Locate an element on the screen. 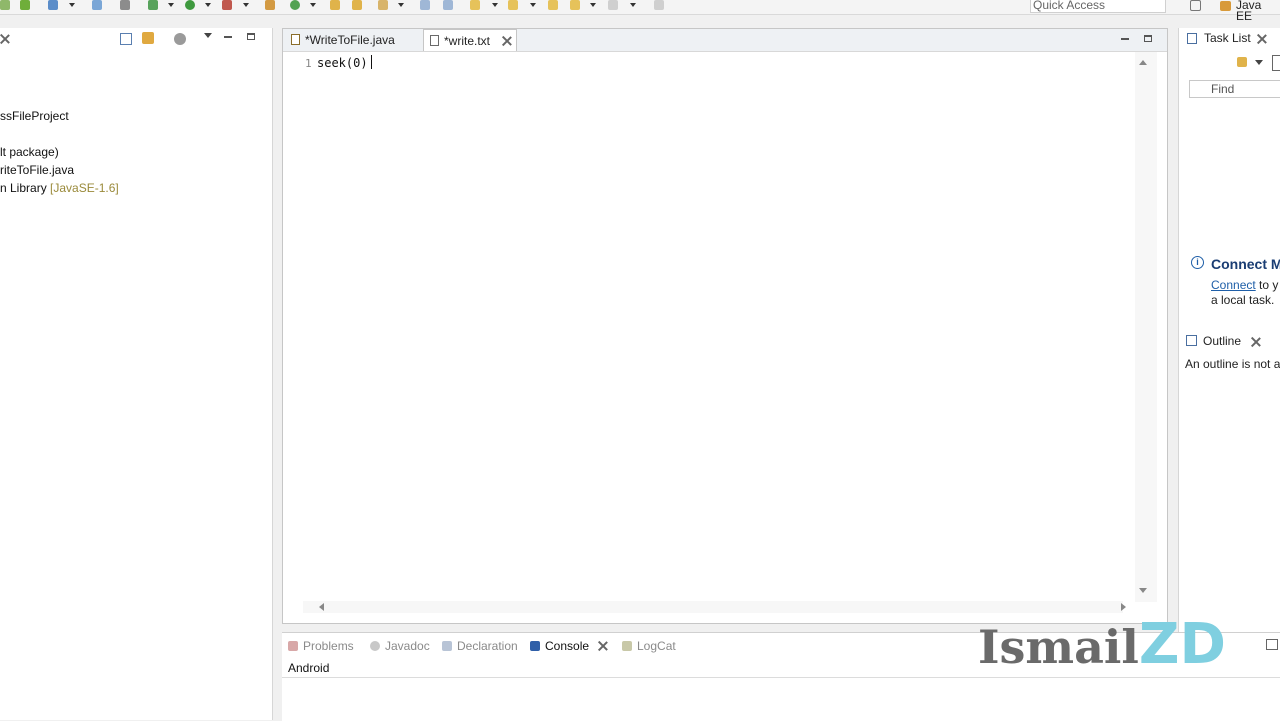  tab-console: Console is located at coordinates (558, 646).